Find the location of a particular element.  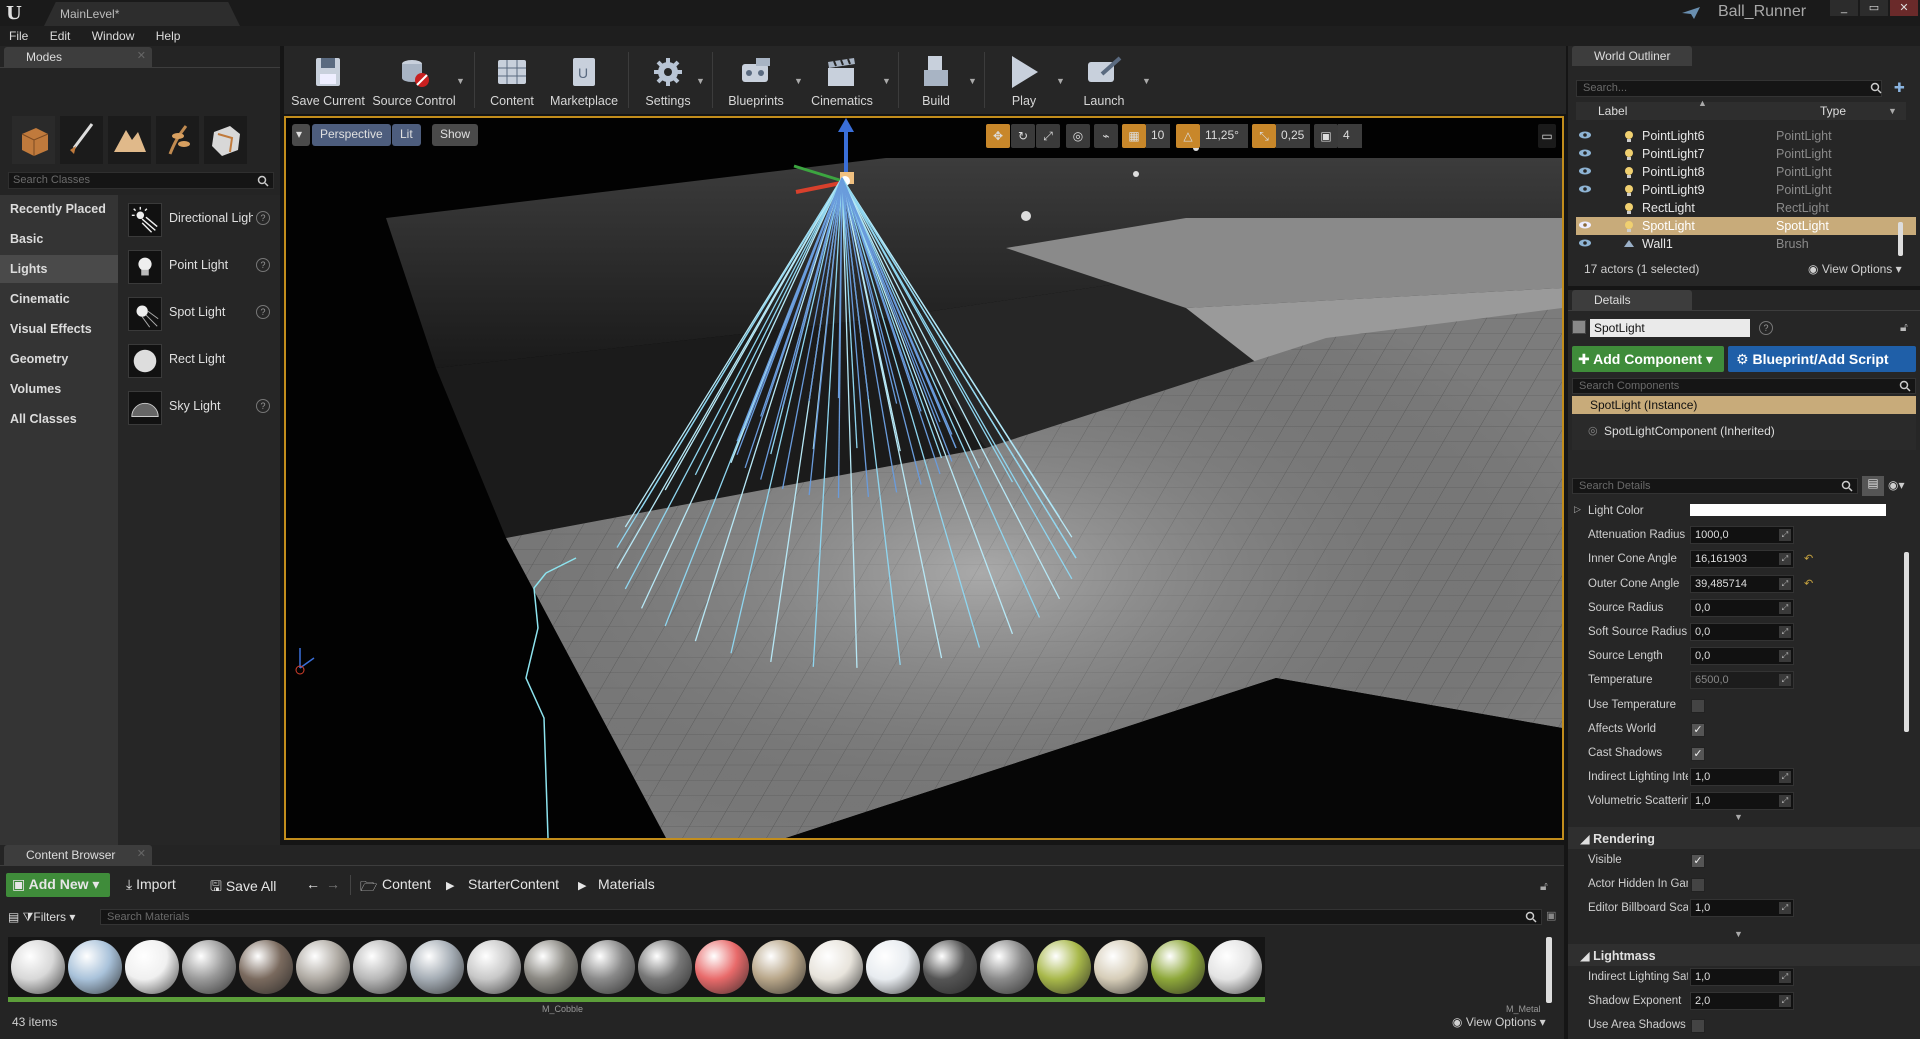

source-control-button: Source Control is located at coordinates (414, 79).